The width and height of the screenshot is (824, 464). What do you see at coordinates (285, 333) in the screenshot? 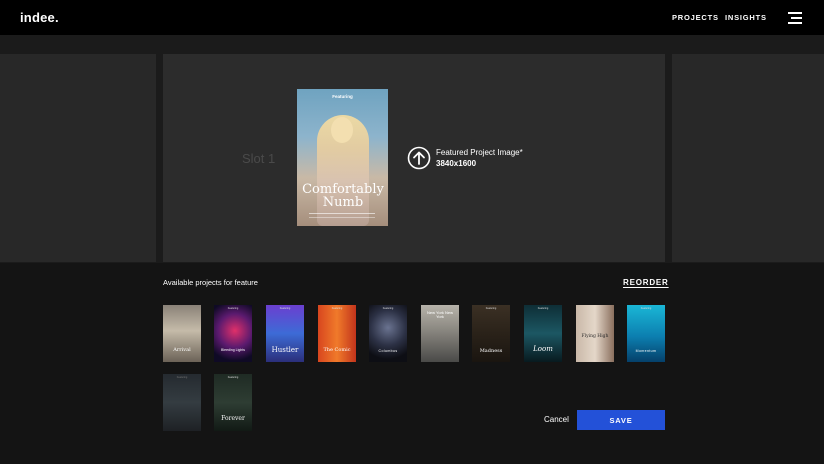
I see `project-thumbnail: Featuring Hustler` at bounding box center [285, 333].